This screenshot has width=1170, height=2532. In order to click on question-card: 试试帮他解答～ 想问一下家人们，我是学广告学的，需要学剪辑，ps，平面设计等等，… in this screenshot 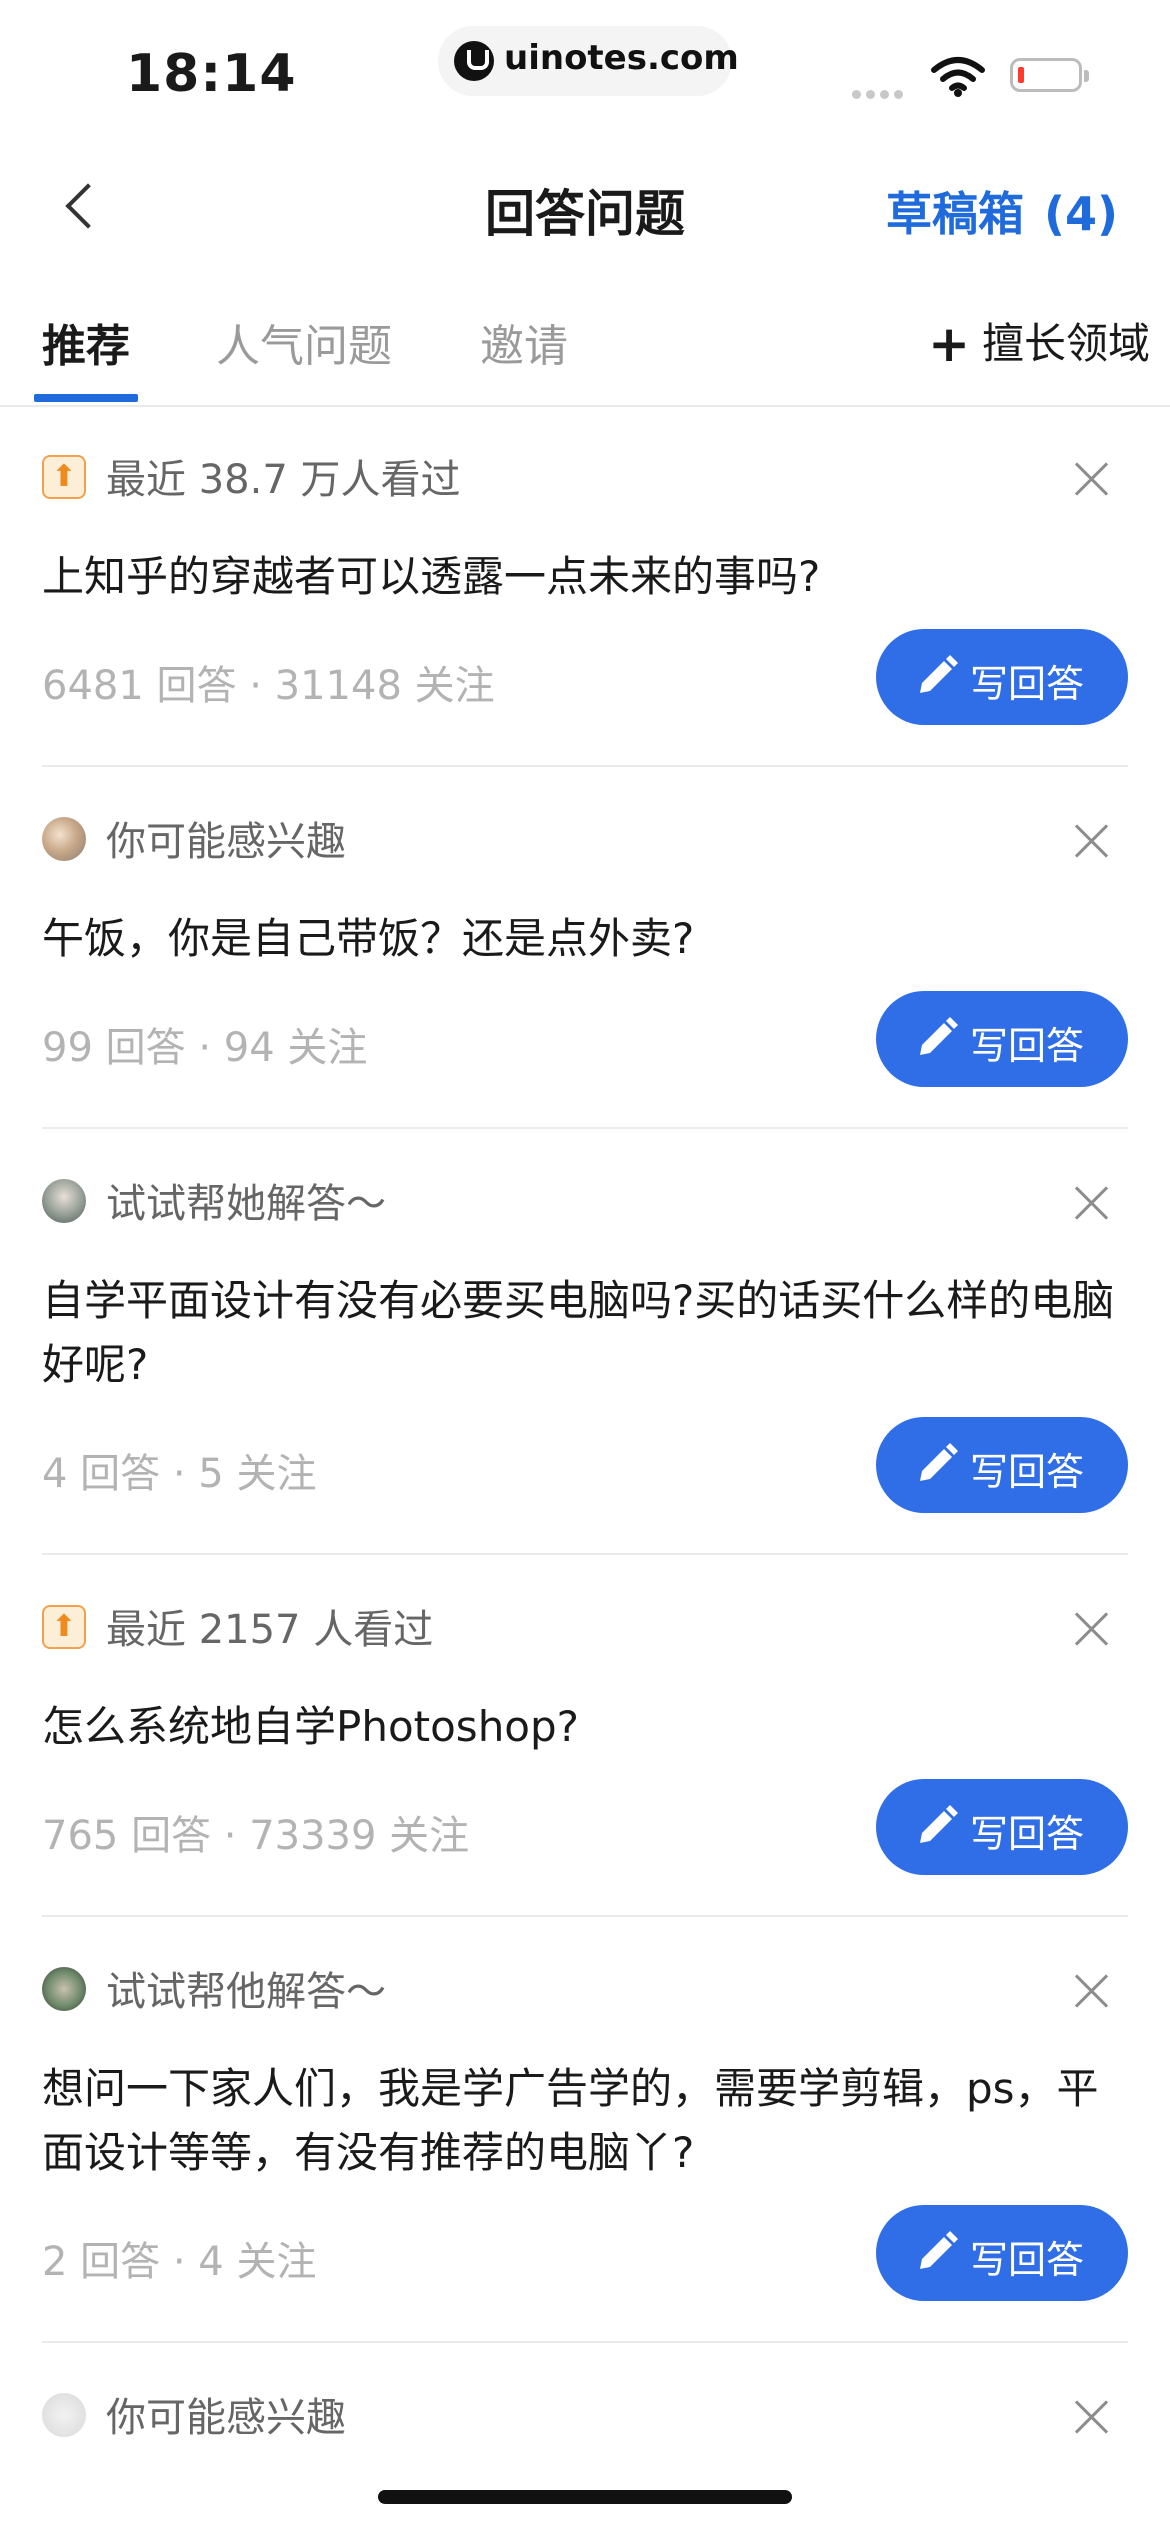, I will do `click(585, 2150)`.